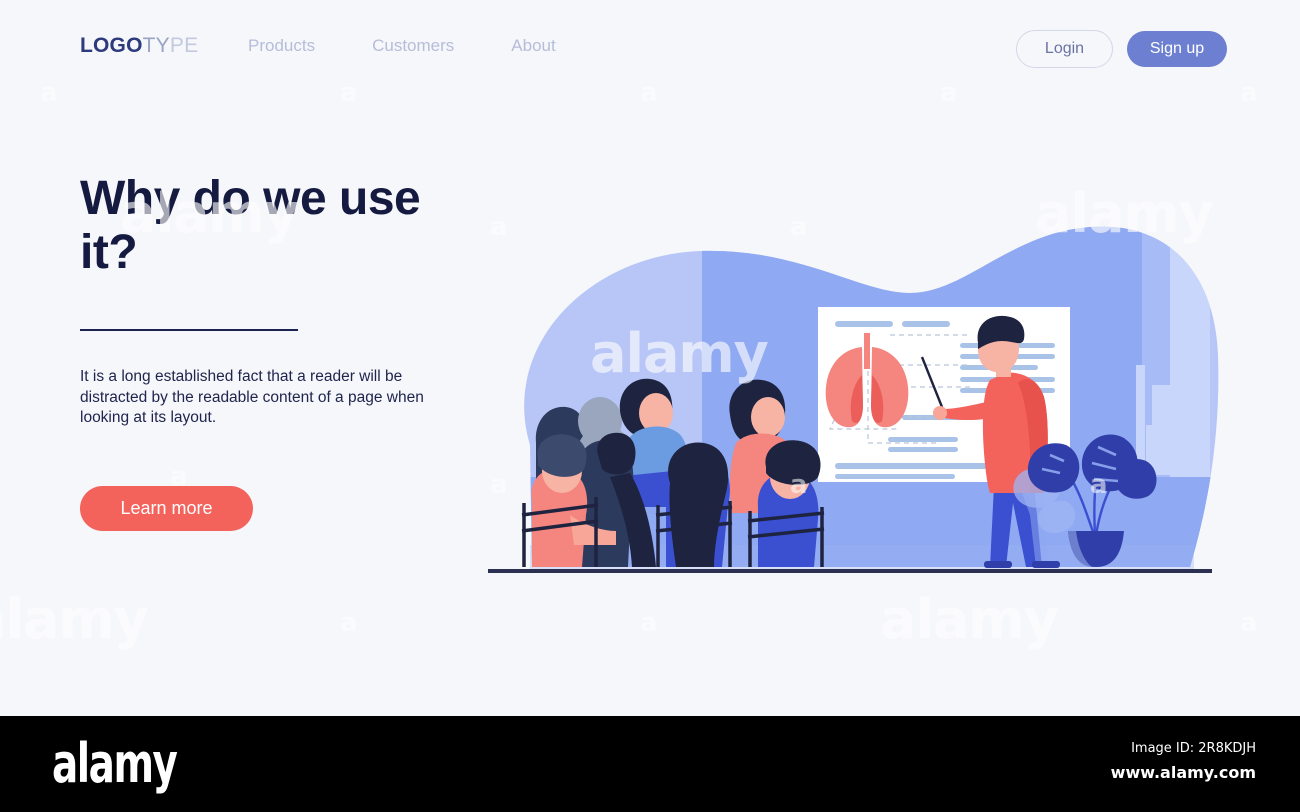 The image size is (1300, 812). What do you see at coordinates (533, 46) in the screenshot?
I see `nav-item-about: About` at bounding box center [533, 46].